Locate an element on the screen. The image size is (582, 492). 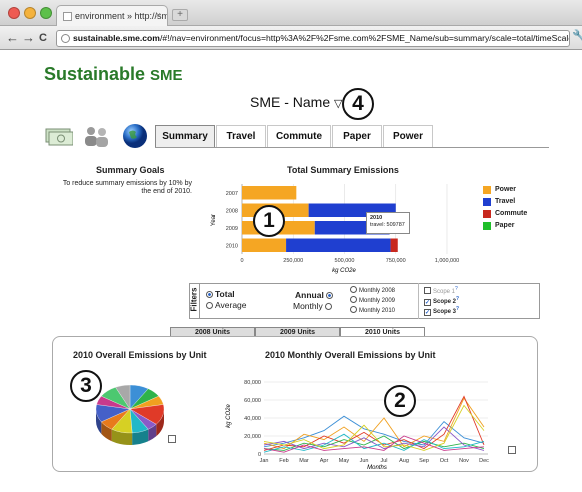
brand-suffix: SME is located at coordinates (166, 75).